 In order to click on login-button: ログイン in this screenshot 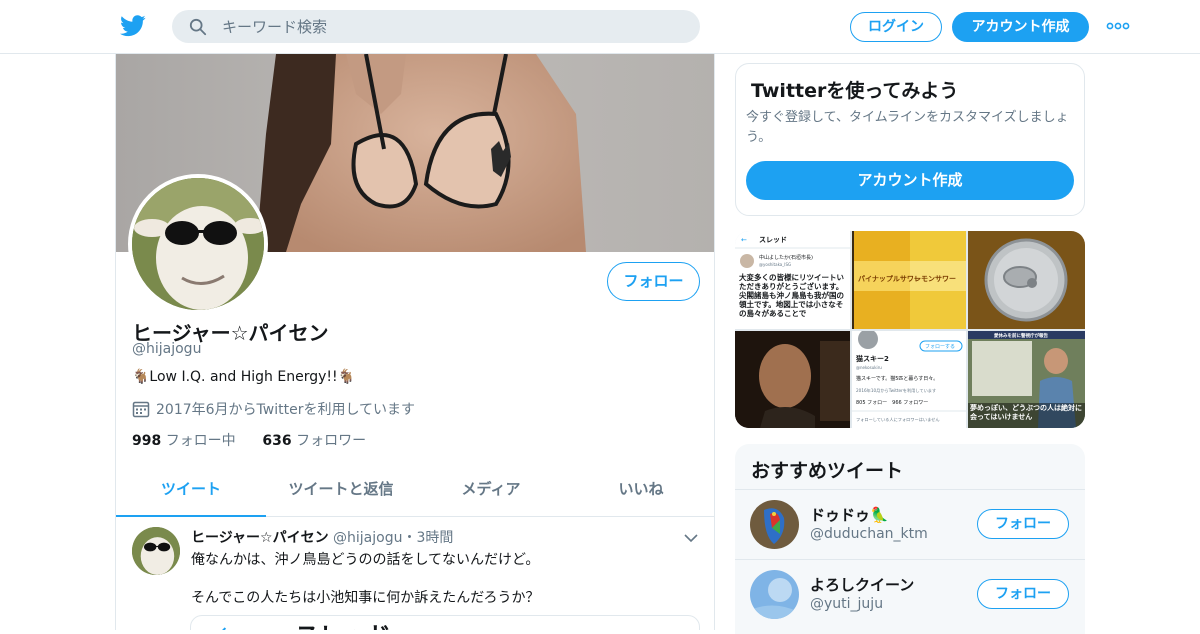, I will do `click(896, 27)`.